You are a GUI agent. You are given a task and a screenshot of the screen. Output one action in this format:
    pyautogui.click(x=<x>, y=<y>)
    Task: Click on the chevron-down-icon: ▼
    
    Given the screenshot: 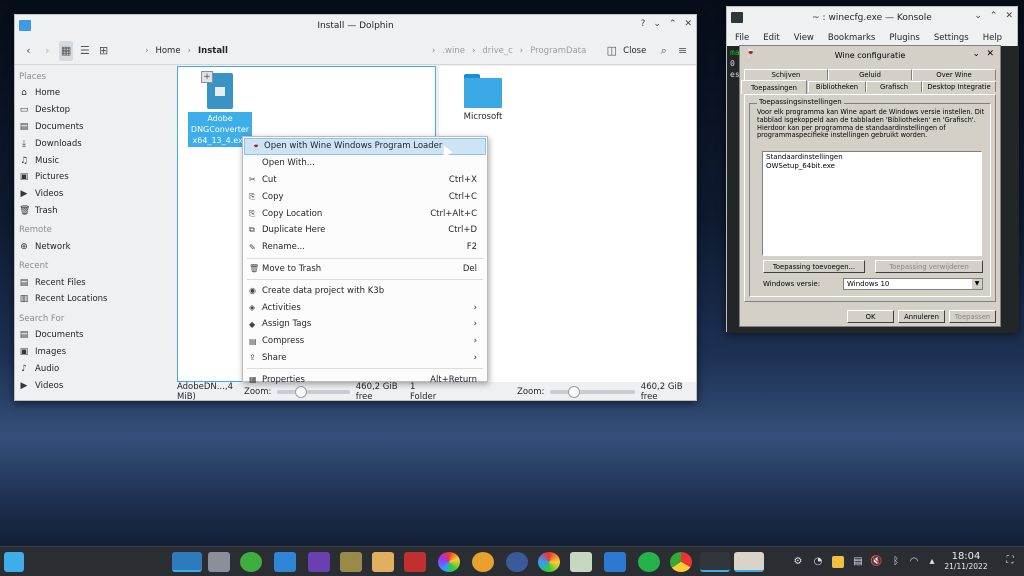 What is the action you would take?
    pyautogui.click(x=977, y=284)
    